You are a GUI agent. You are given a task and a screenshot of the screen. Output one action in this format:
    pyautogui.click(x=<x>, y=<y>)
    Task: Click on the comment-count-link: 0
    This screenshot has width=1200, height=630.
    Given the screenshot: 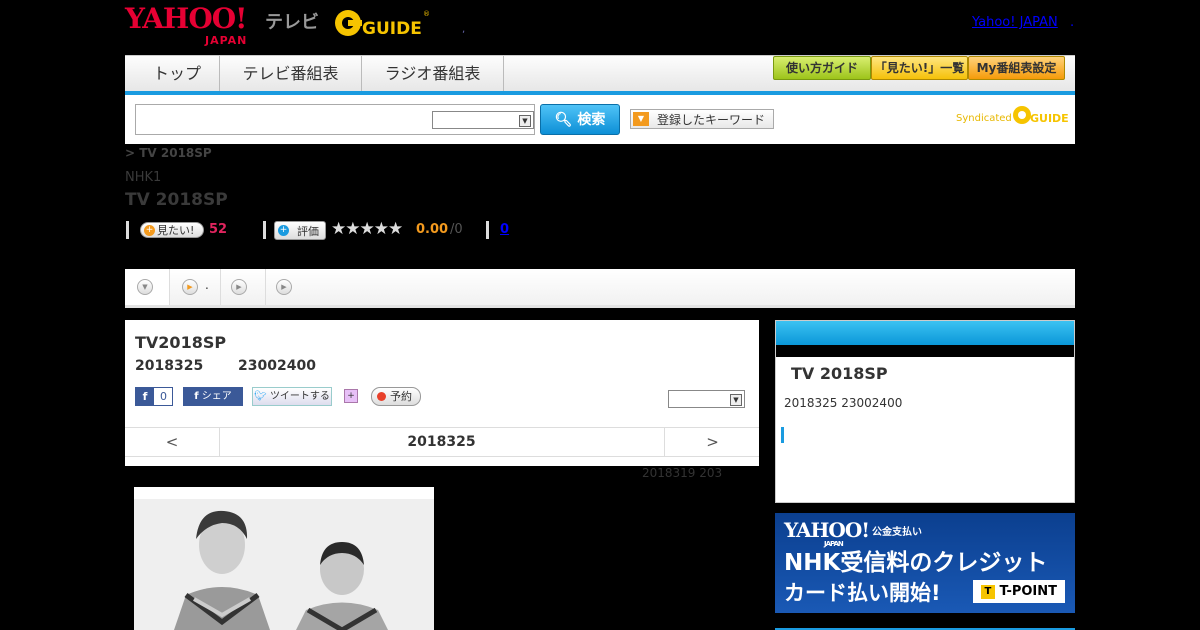 What is the action you would take?
    pyautogui.click(x=504, y=229)
    